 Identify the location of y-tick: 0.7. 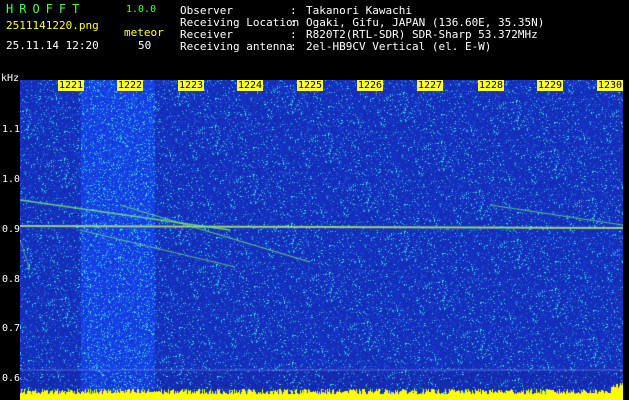
(11, 328).